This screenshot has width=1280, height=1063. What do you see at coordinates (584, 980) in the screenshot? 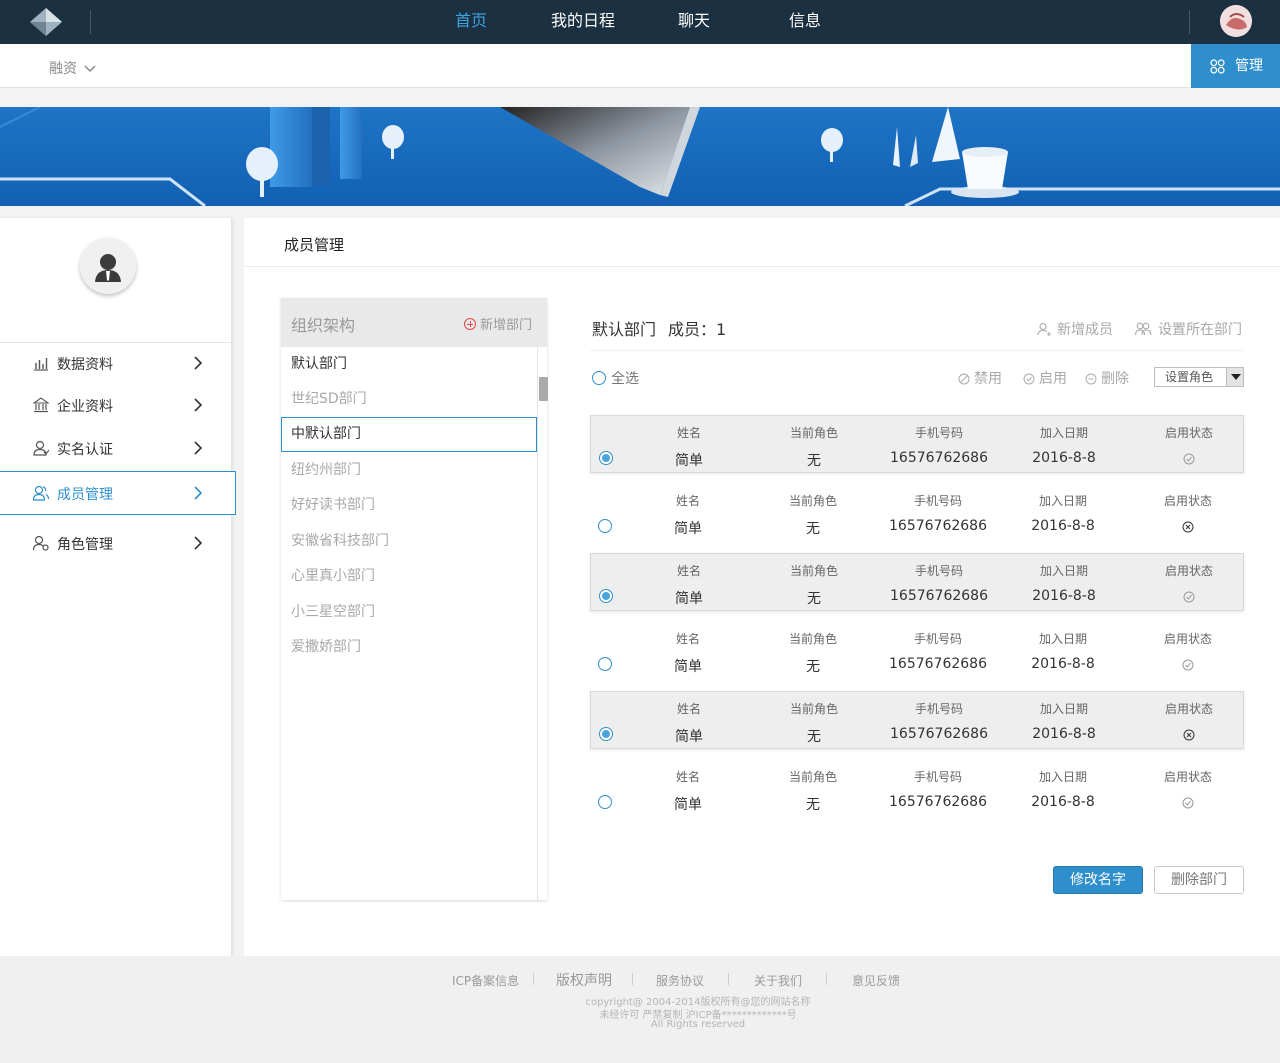
I see `footer-link-copyright: 版权声明` at bounding box center [584, 980].